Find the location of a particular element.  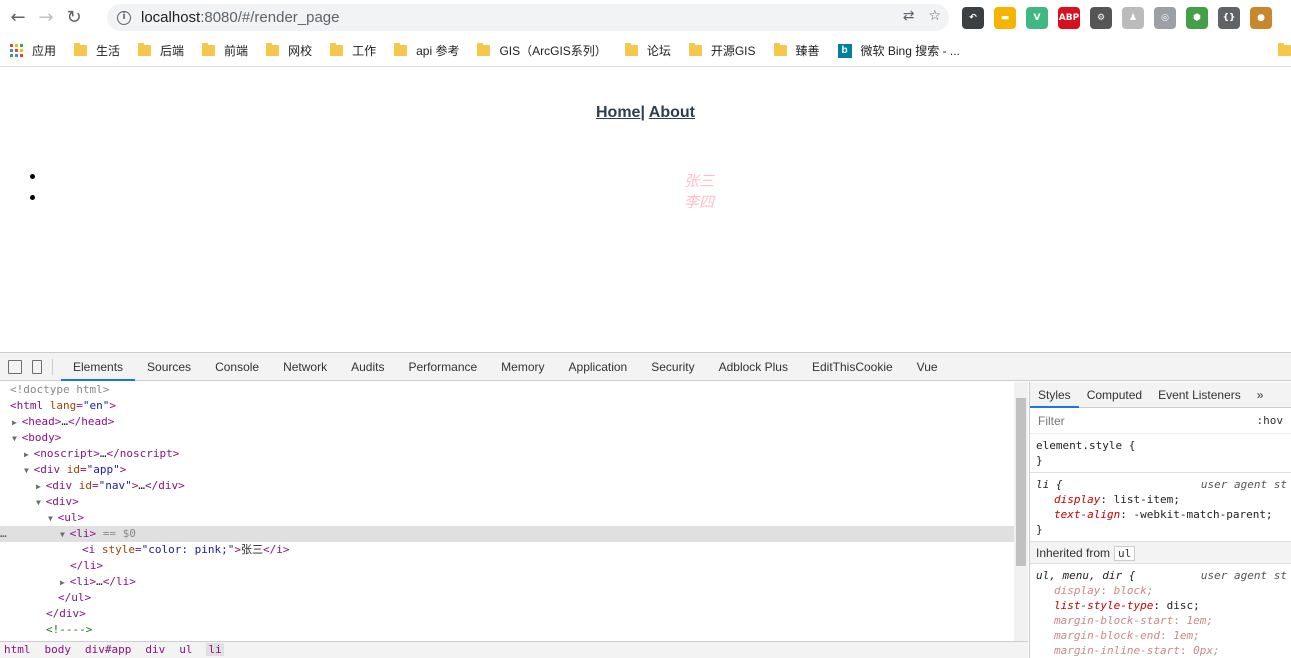

site-info-icon: i is located at coordinates (124, 17).